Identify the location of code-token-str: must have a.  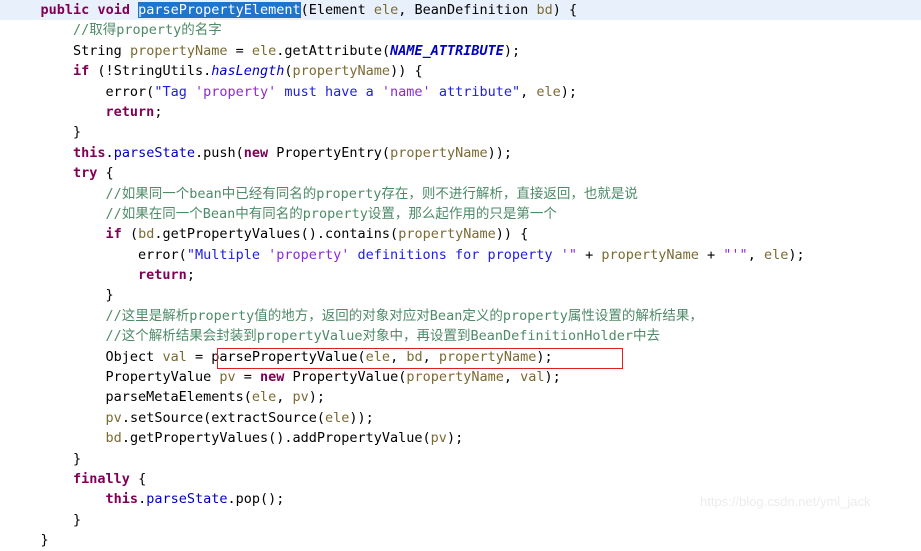
(329, 91).